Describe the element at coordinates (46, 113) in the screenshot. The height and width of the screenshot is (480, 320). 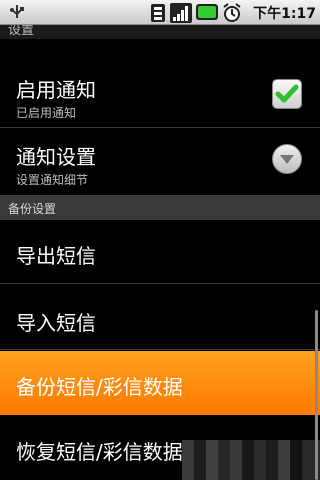
I see `pref-summary: 已启用通知` at that location.